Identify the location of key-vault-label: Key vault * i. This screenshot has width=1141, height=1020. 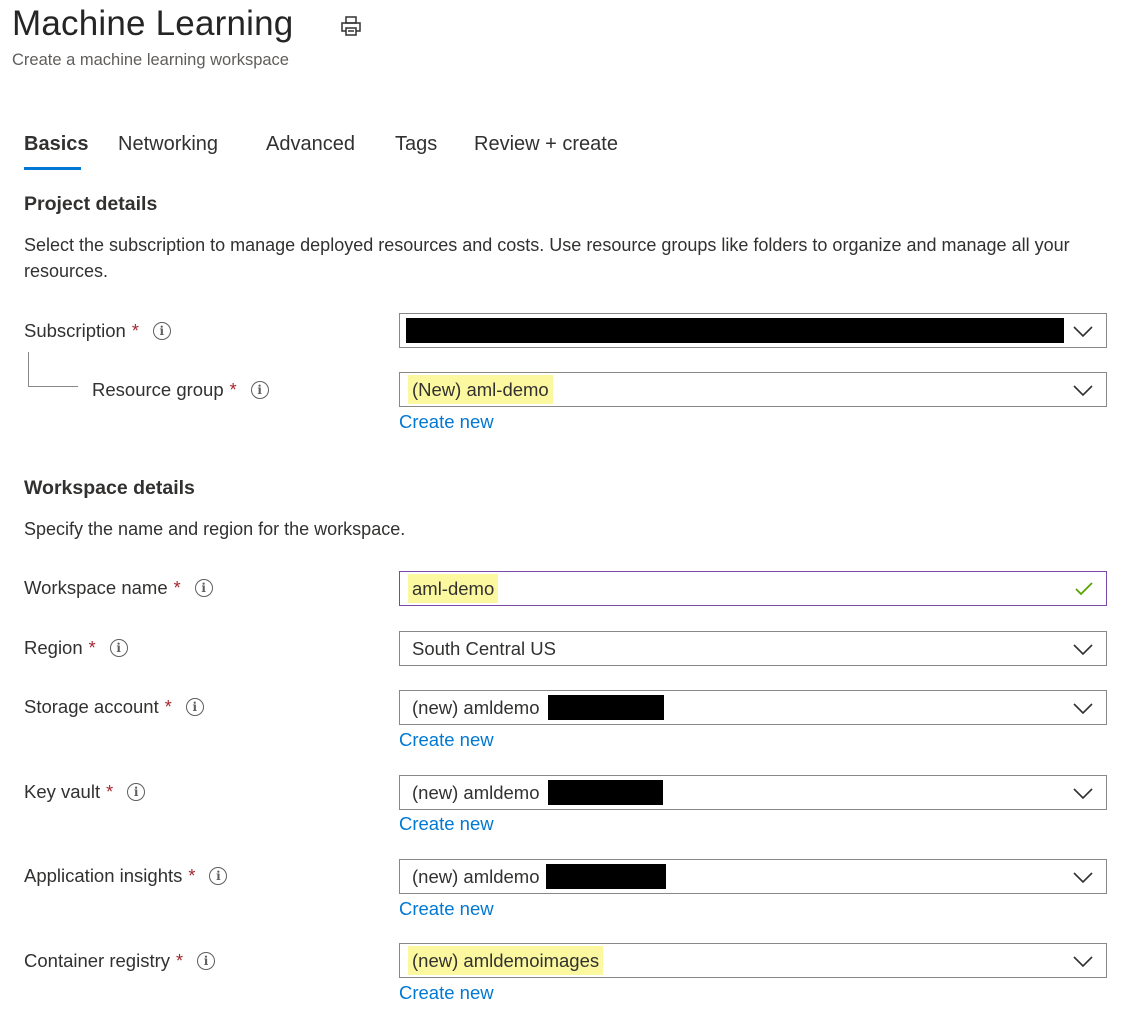
(85, 792).